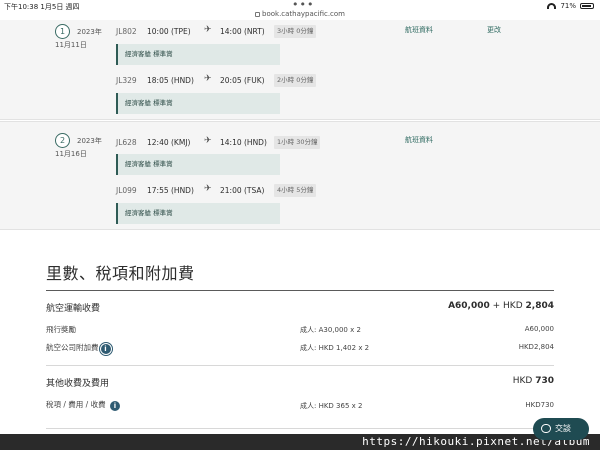  What do you see at coordinates (533, 381) in the screenshot?
I see `other-fees-total: HKD 730` at bounding box center [533, 381].